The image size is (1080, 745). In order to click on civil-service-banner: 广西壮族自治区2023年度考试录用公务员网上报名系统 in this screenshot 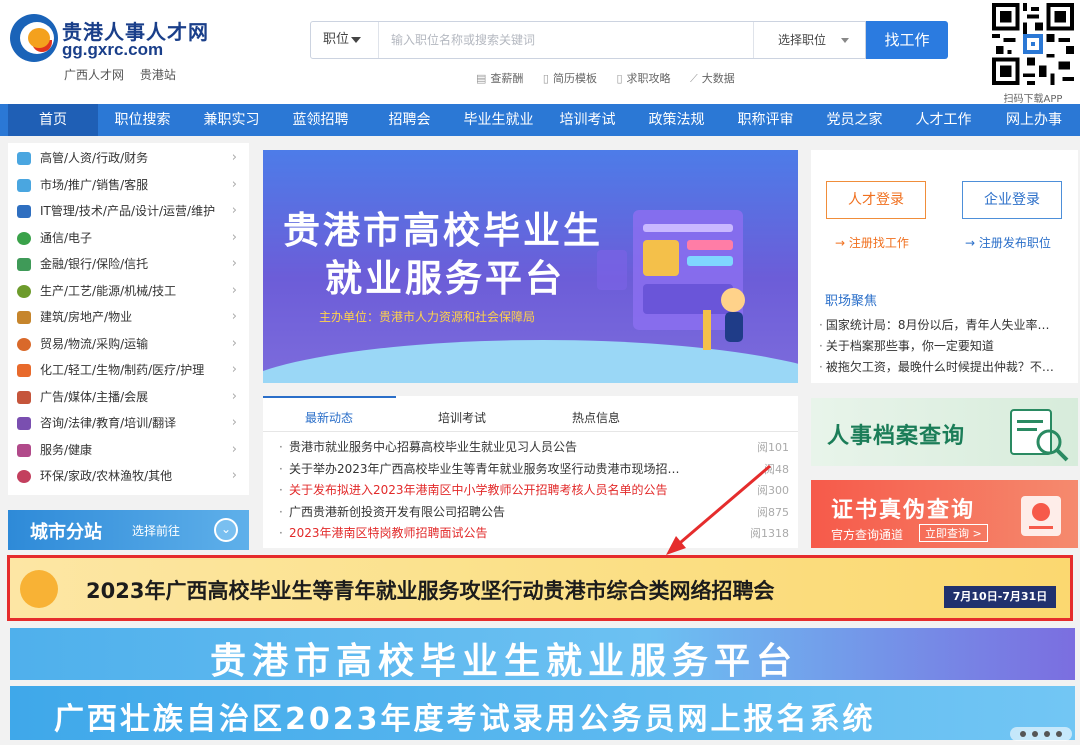, I will do `click(542, 713)`.